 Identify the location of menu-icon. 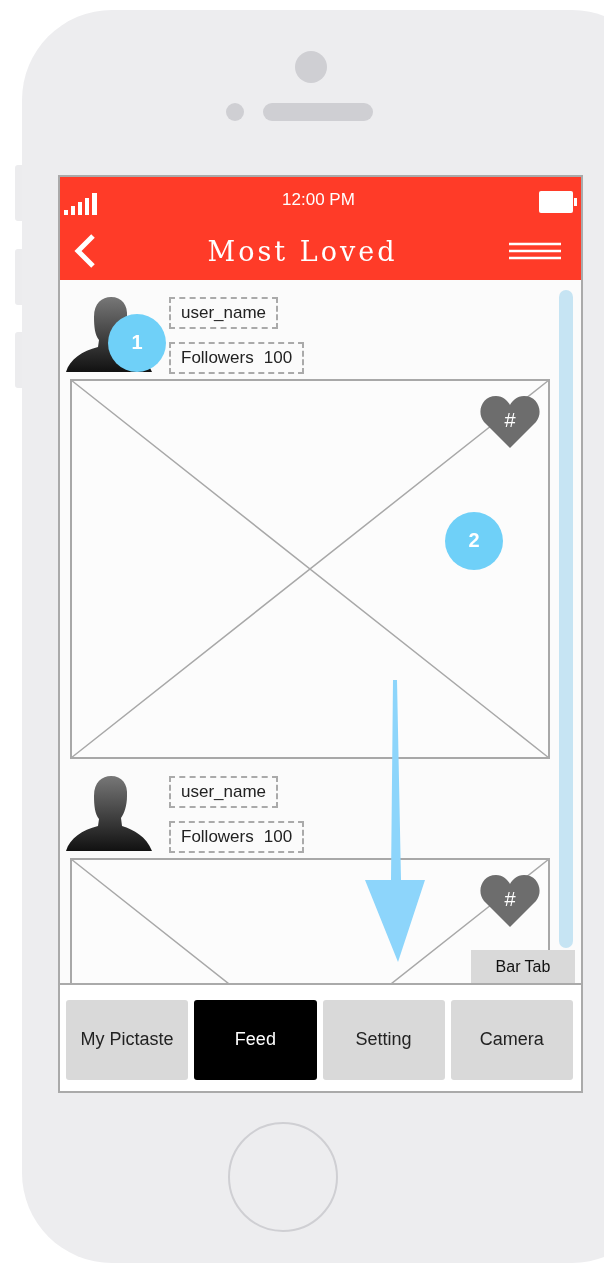
(535, 251).